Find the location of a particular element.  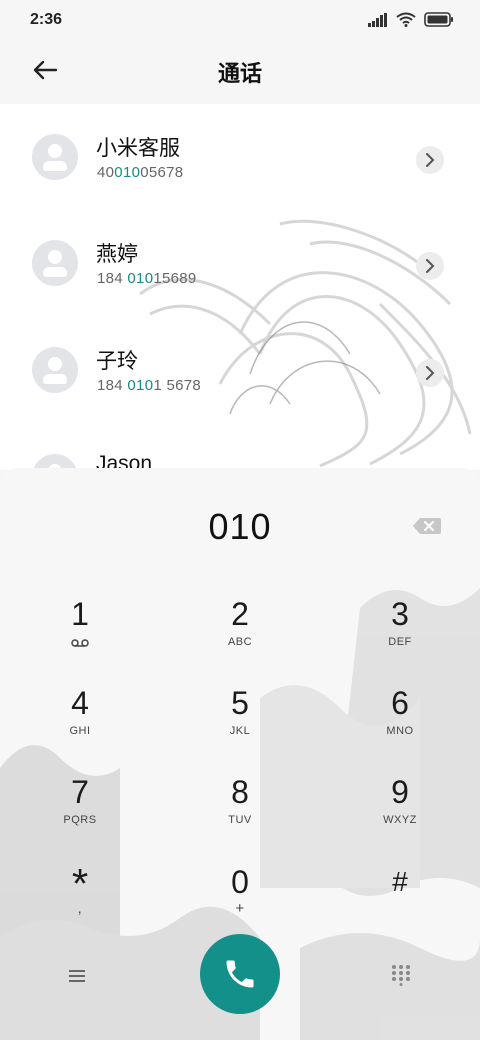

key-letters: ABC is located at coordinates (240, 642).